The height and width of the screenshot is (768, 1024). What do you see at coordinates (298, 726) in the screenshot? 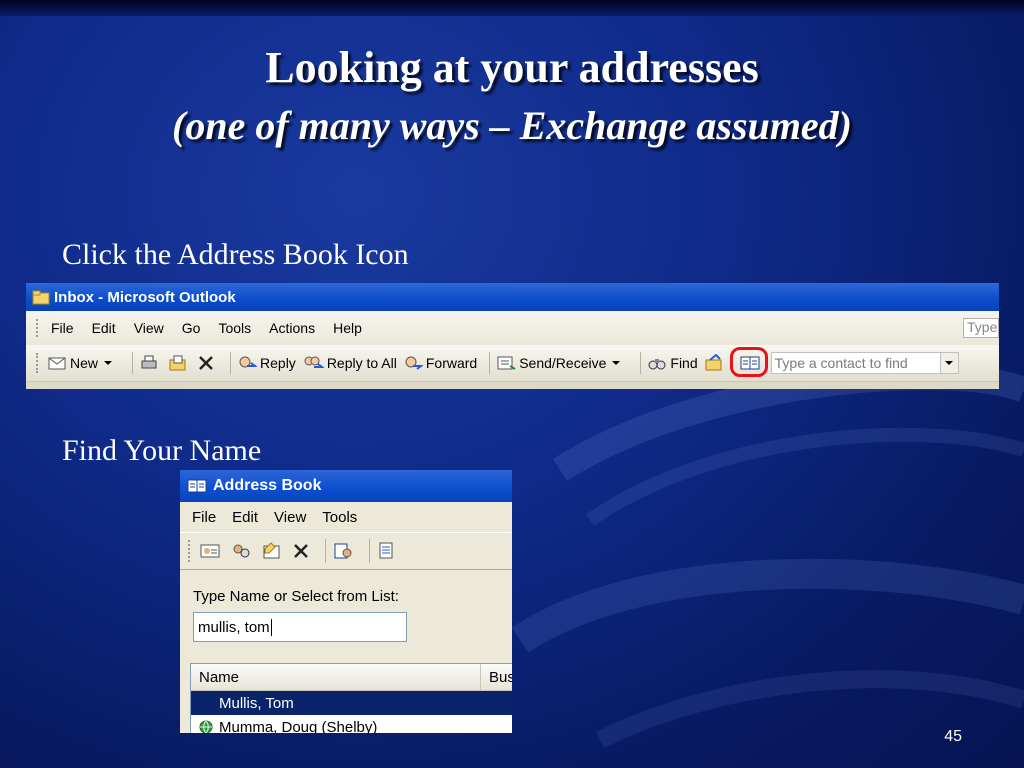
I see `contact-name: Mumma, Doug (Shelby)` at bounding box center [298, 726].